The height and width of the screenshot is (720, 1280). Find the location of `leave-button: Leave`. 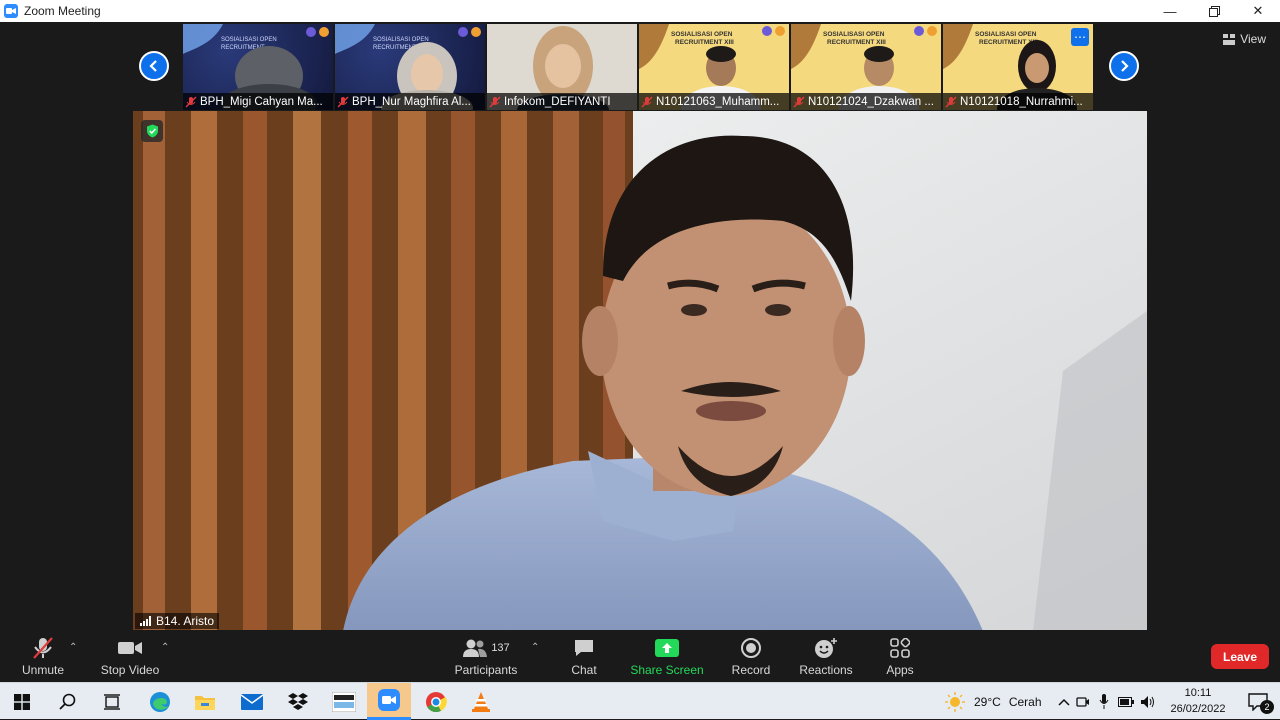

leave-button: Leave is located at coordinates (1240, 656).